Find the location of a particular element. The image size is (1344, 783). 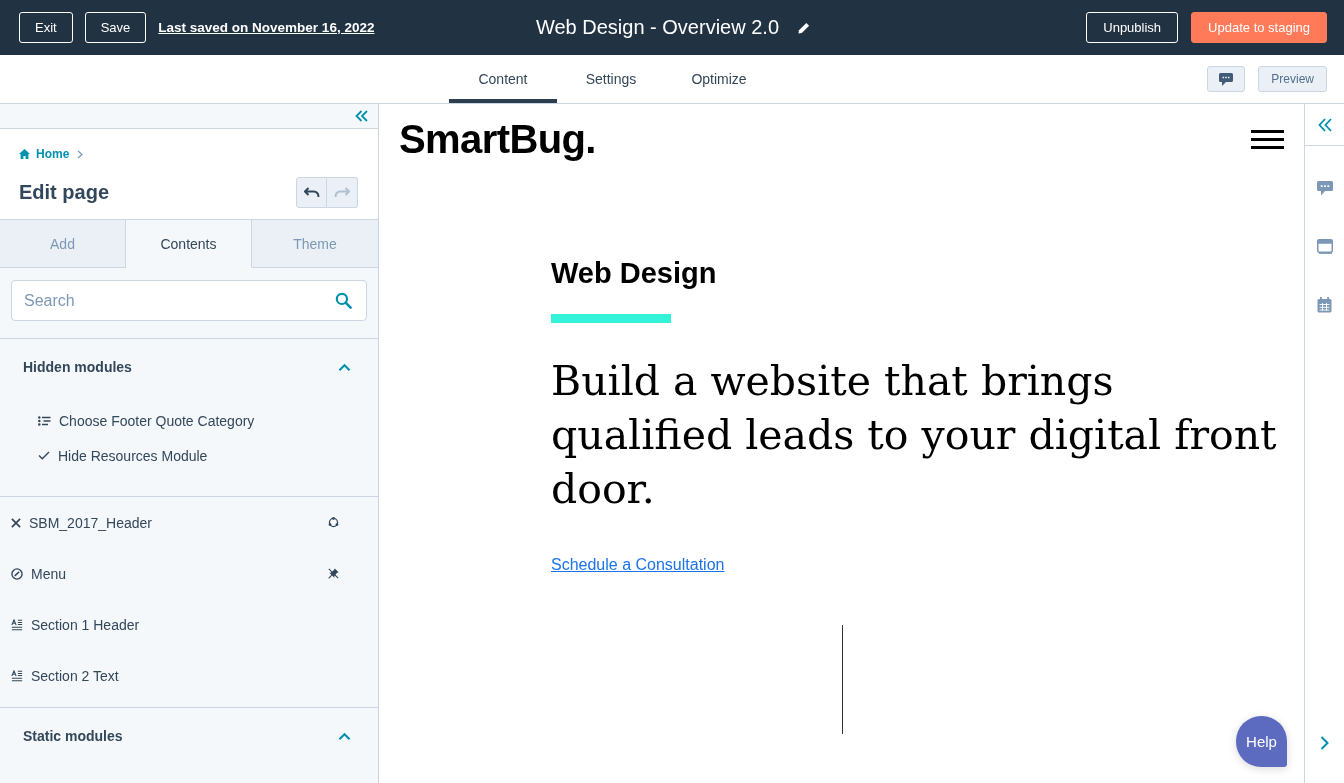

section-heading: Hidden modules is located at coordinates (77, 367).